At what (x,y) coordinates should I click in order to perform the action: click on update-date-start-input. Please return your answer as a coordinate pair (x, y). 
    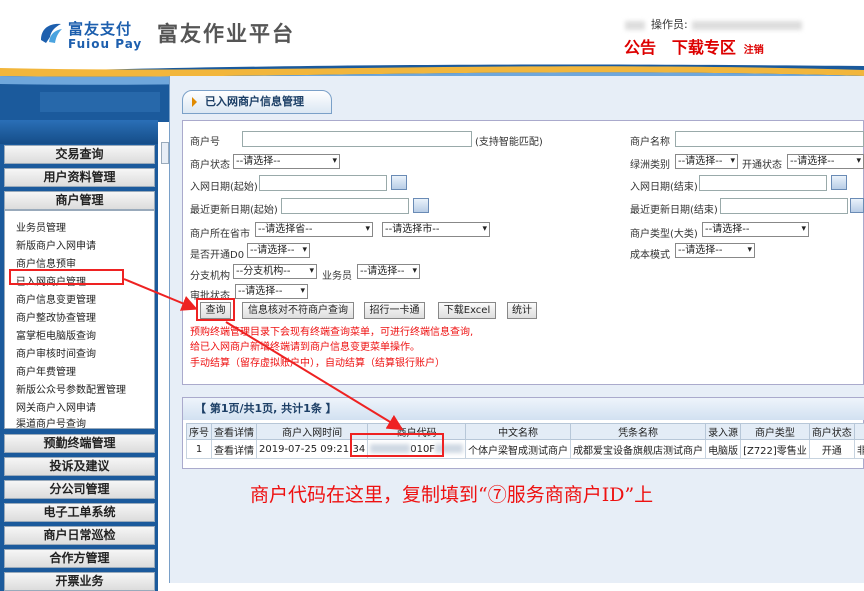
    Looking at the image, I should click on (345, 206).